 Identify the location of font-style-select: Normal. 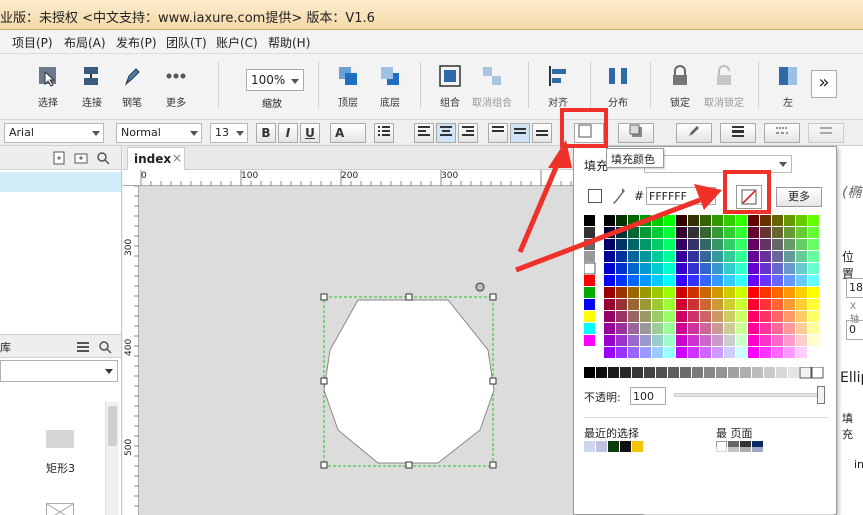
(159, 133).